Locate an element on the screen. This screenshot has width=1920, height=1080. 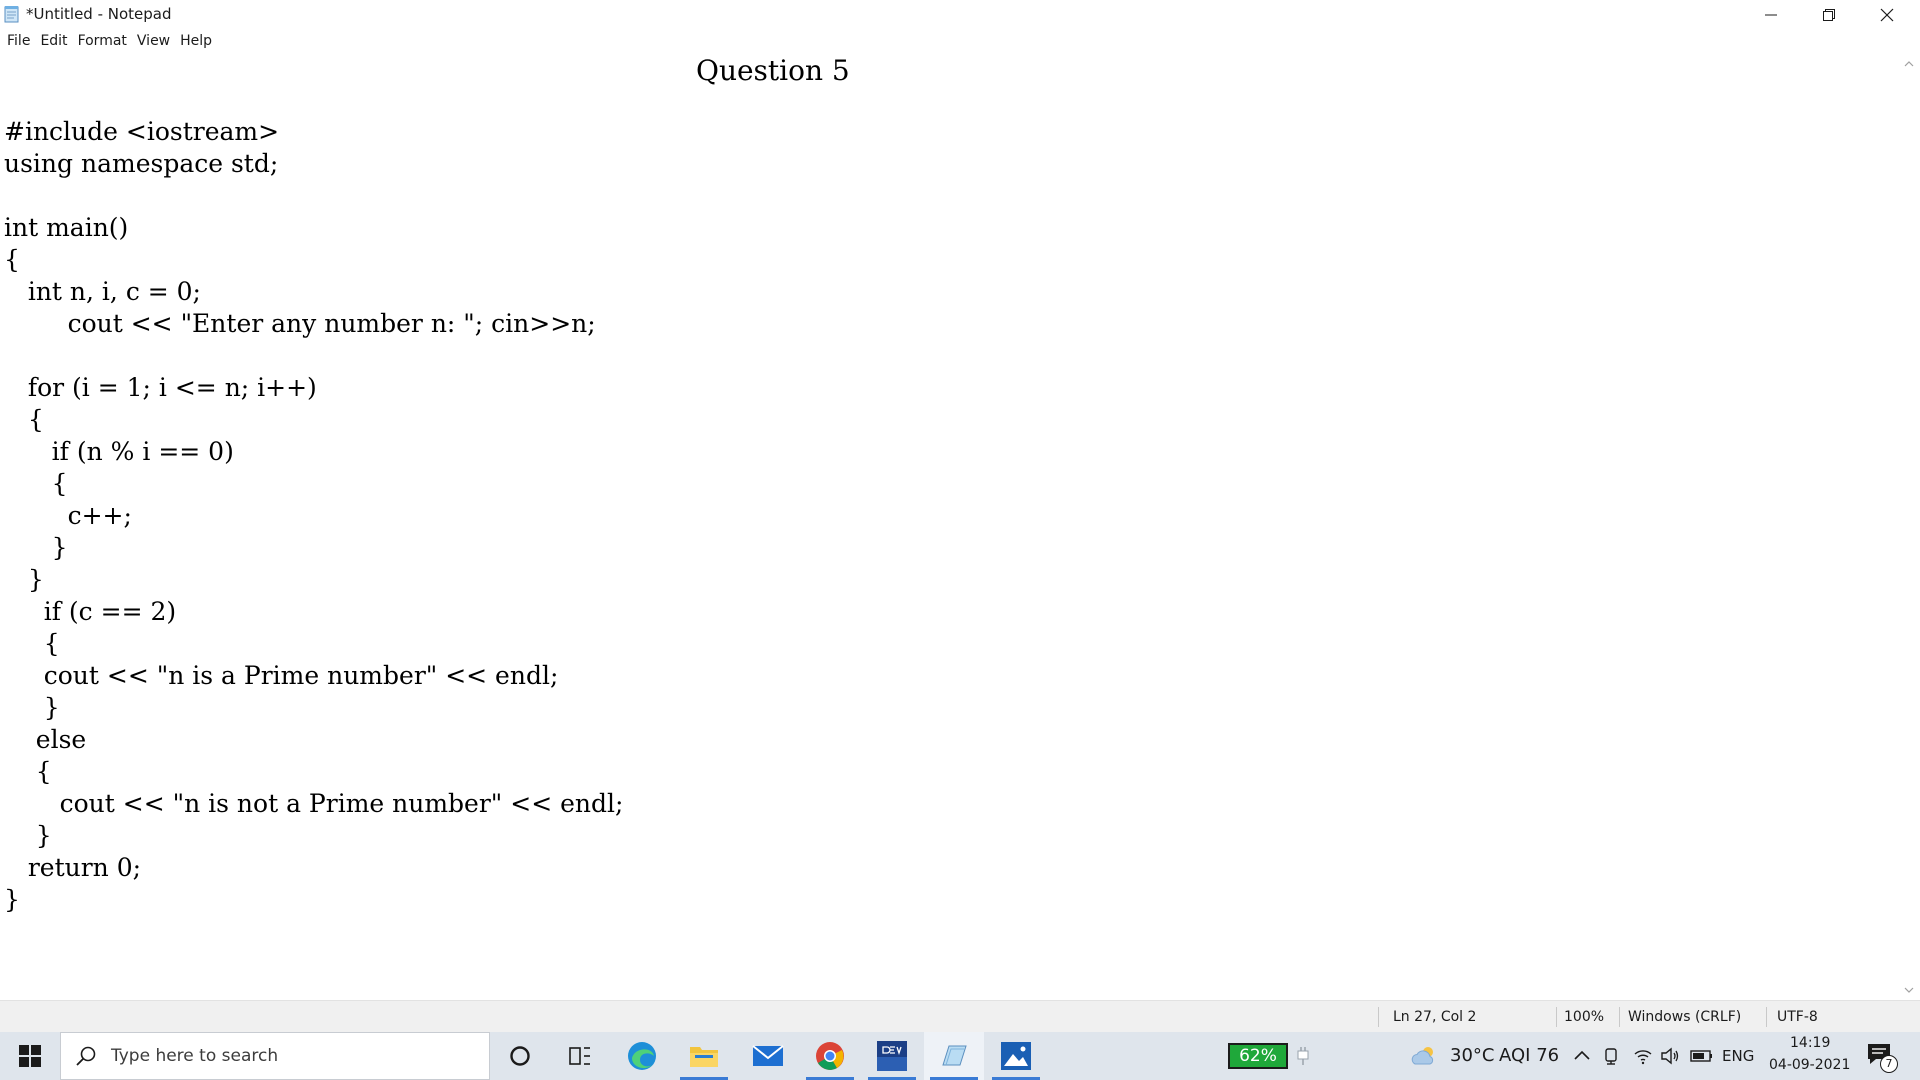
minimize-icon is located at coordinates (1771, 14).